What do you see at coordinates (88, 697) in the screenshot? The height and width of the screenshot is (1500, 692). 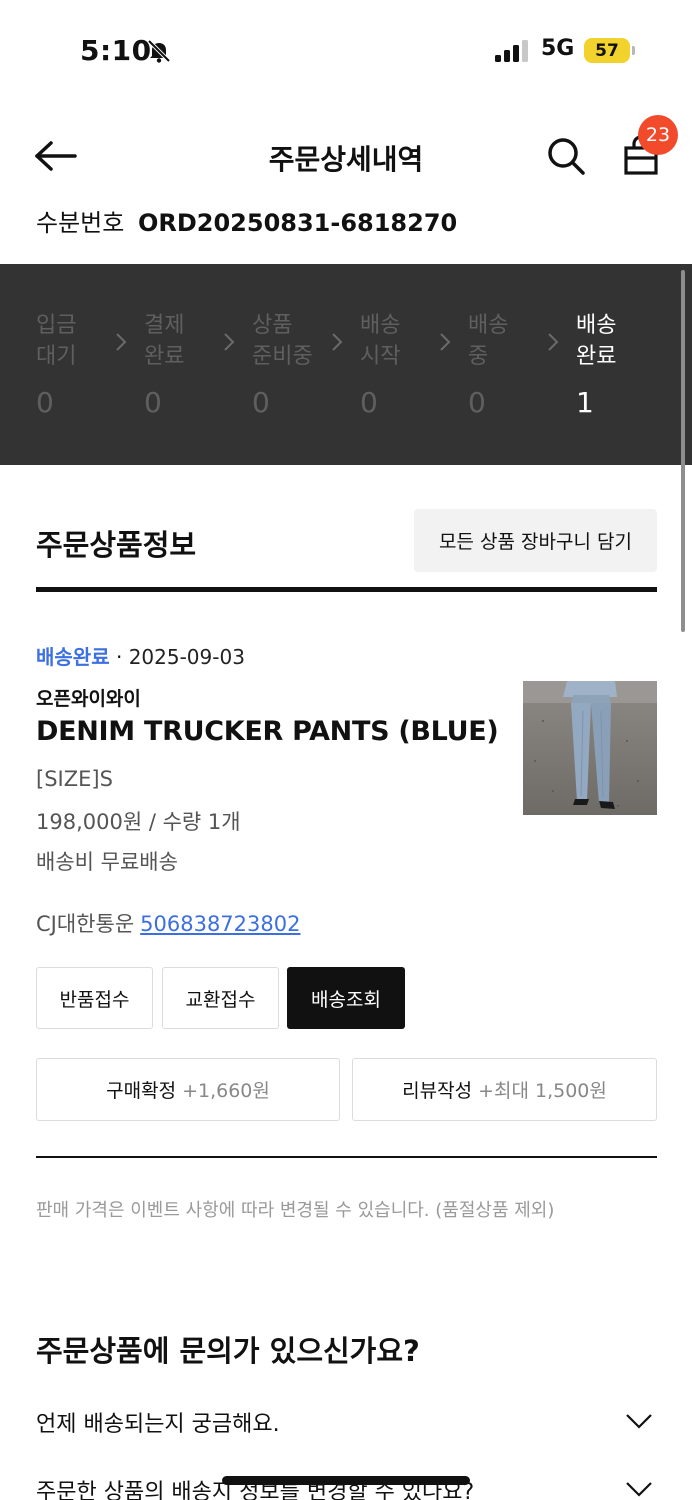 I see `brand-name: 오픈와이와이` at bounding box center [88, 697].